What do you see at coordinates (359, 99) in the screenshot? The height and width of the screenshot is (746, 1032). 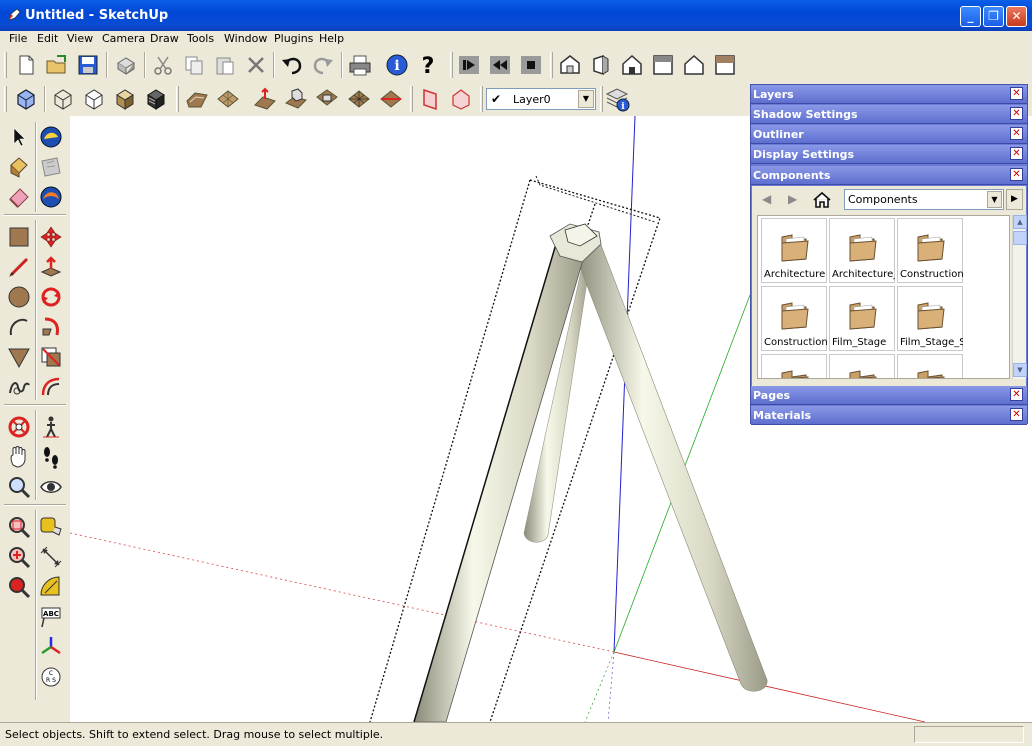 I see `add-detail-button` at bounding box center [359, 99].